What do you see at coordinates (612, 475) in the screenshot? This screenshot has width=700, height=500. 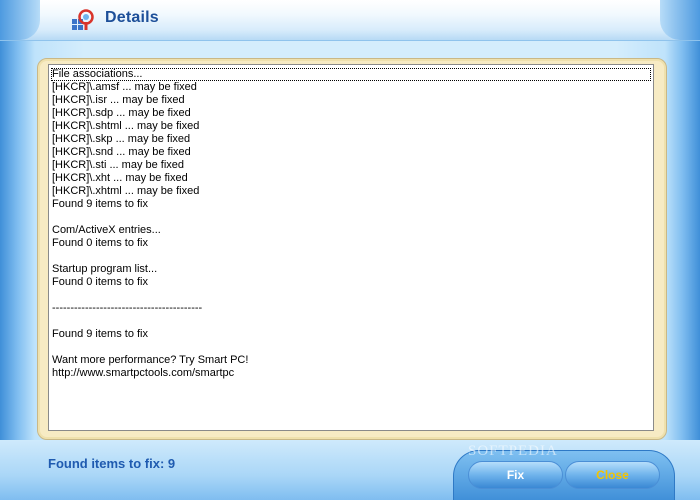 I see `close-button: Close` at bounding box center [612, 475].